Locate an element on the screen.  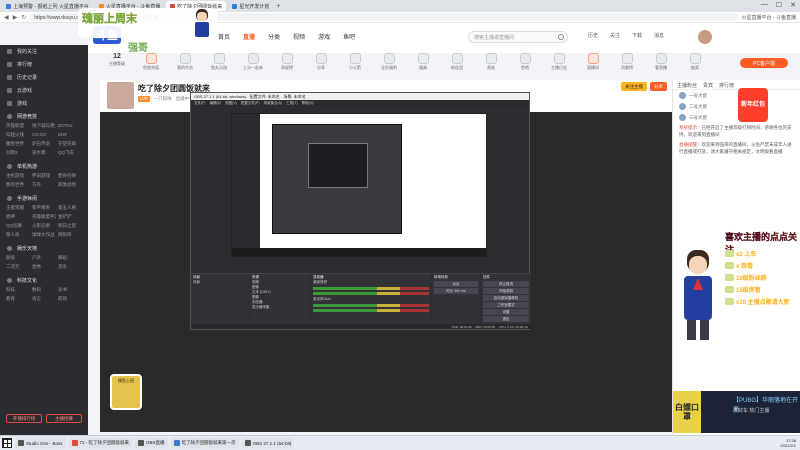
obs-menu-item: 帮助(H) is located at coordinates (308, 103).